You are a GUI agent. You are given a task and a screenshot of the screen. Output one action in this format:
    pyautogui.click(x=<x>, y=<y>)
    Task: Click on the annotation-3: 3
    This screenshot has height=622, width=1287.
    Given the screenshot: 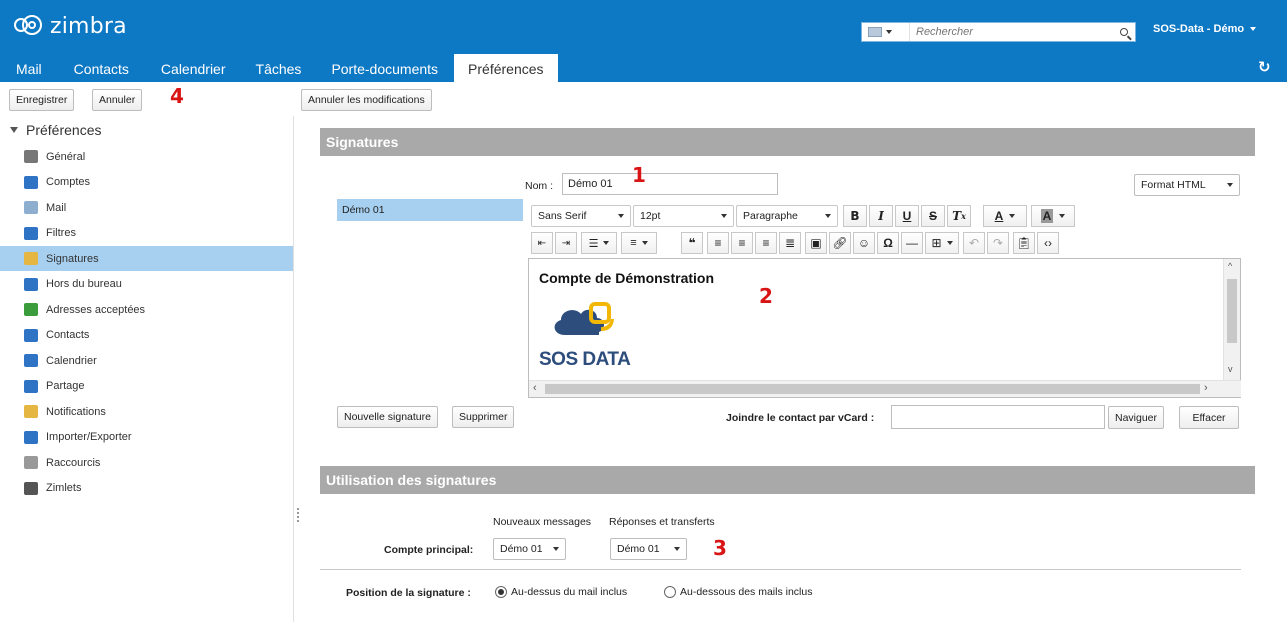 What is the action you would take?
    pyautogui.click(x=720, y=548)
    